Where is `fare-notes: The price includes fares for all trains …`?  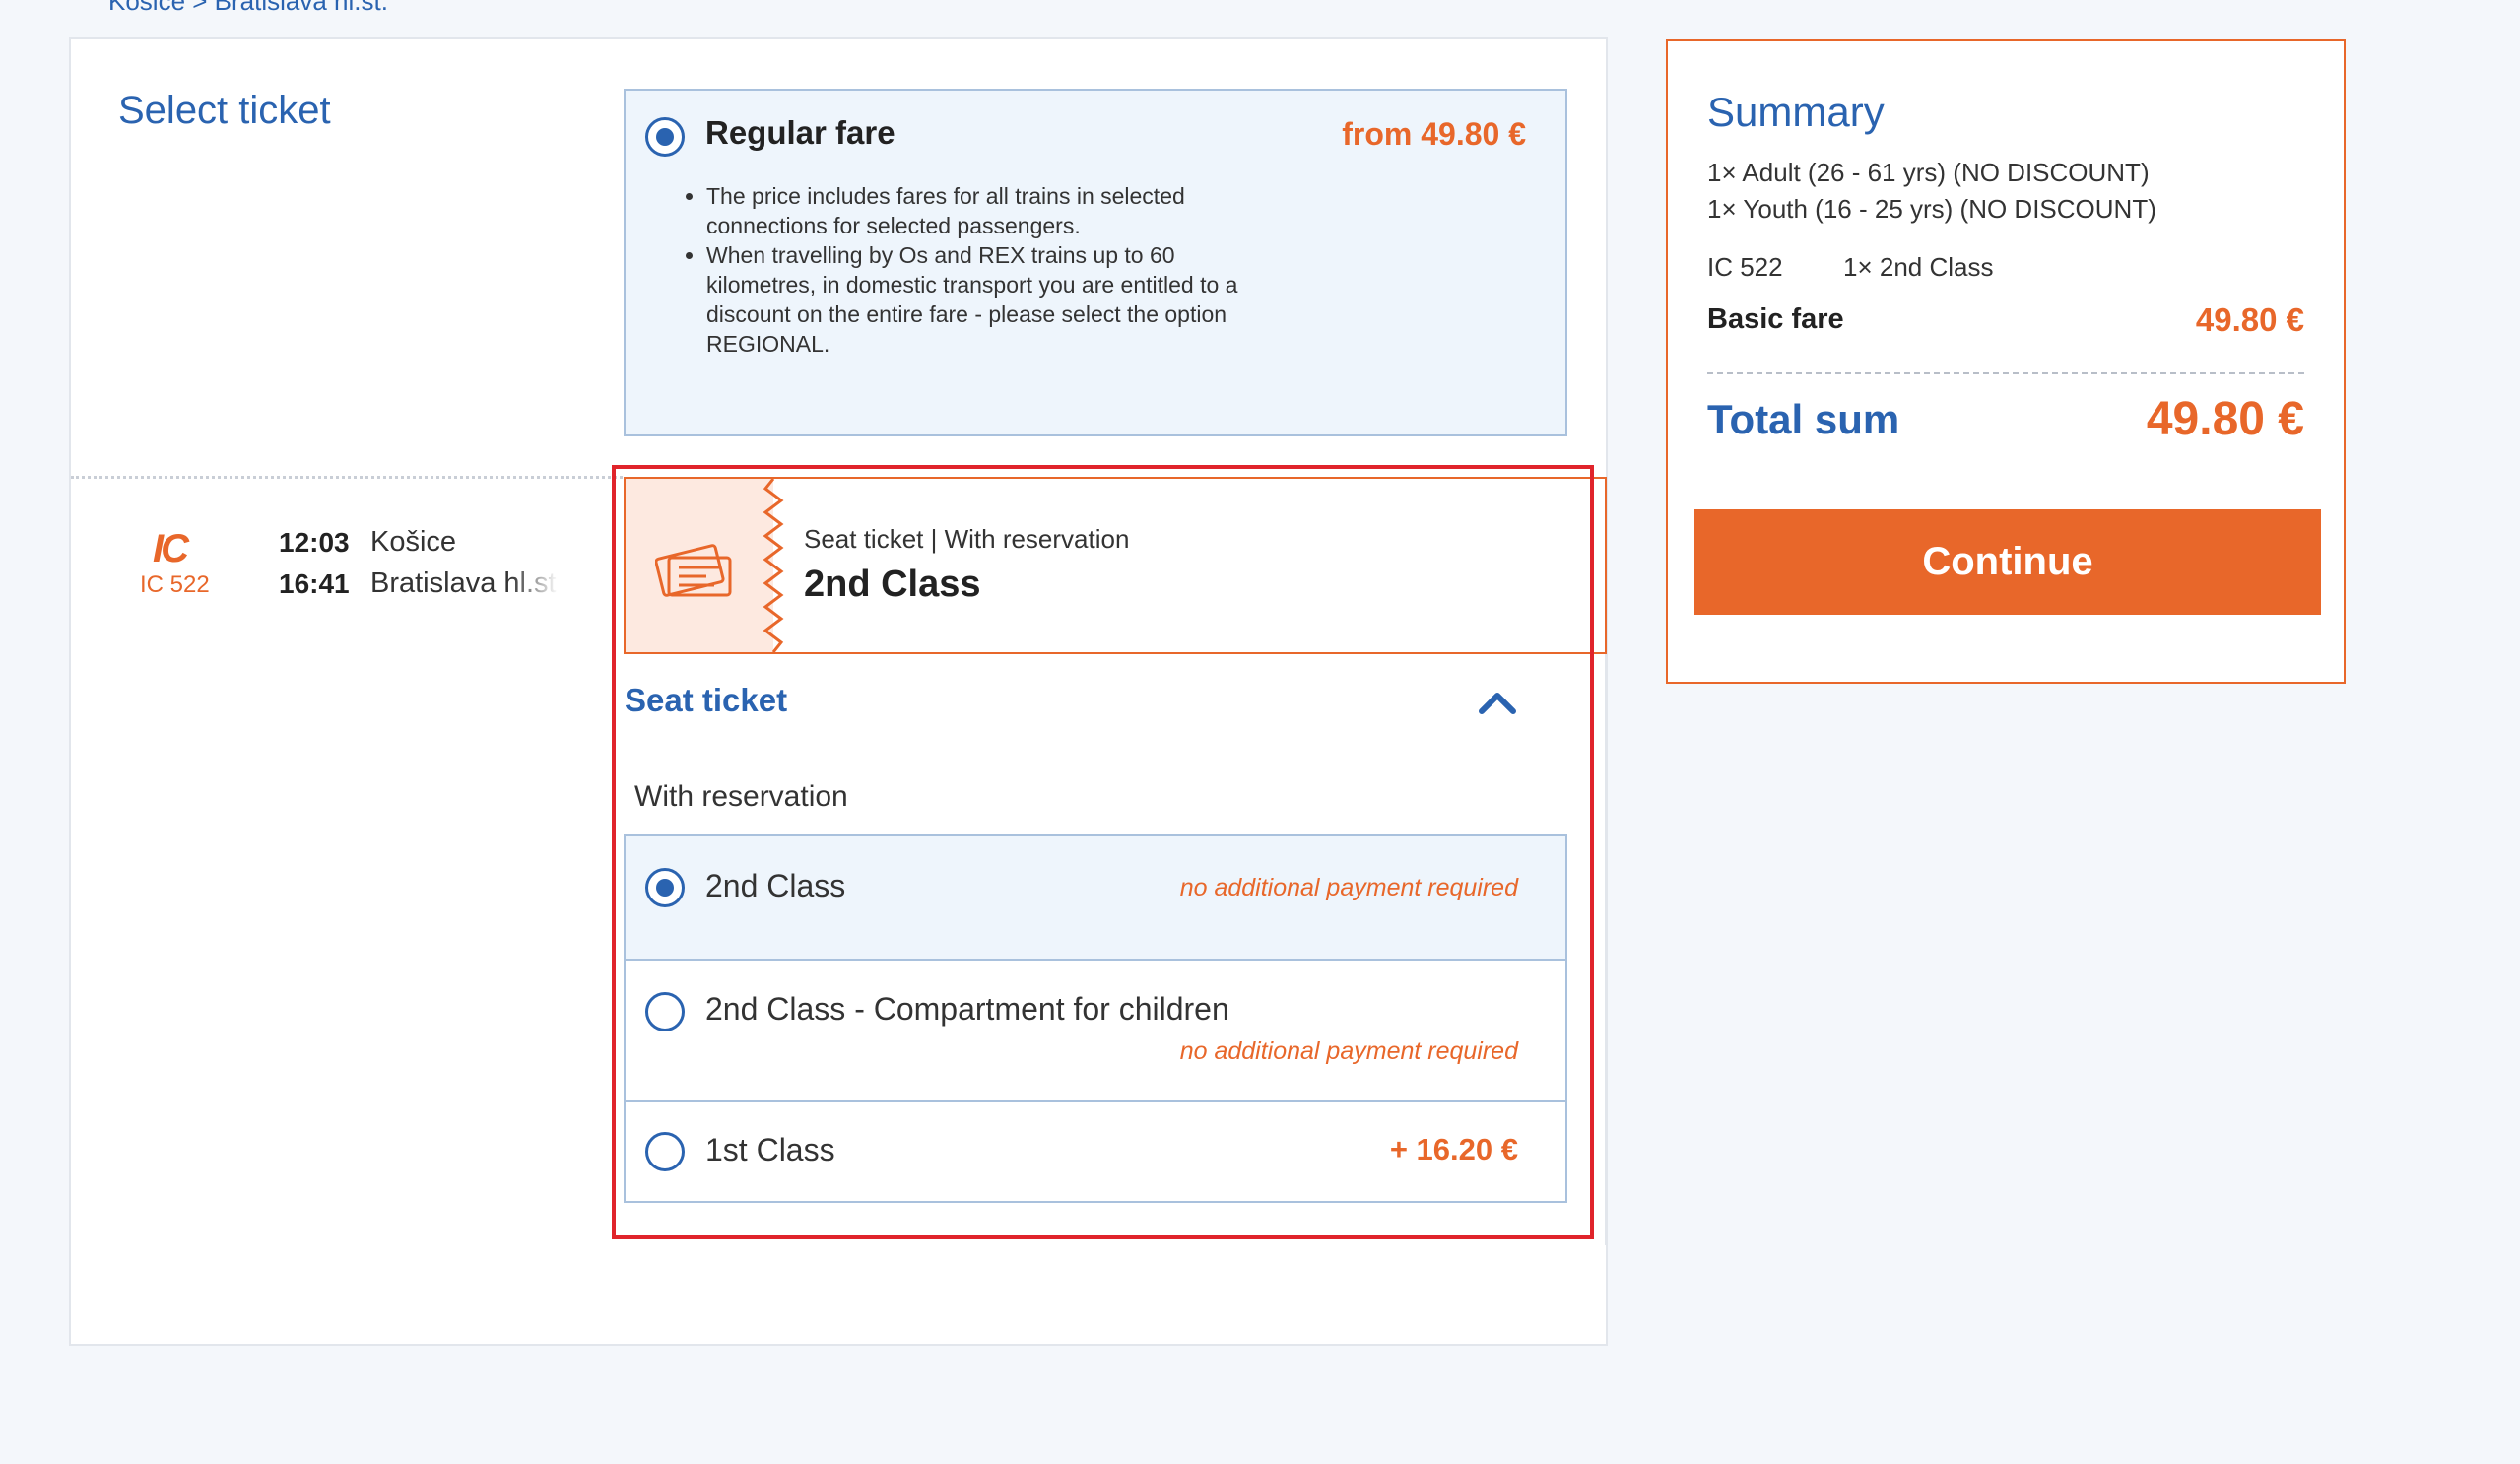
fare-notes: The price includes fares for all trains … is located at coordinates (982, 270).